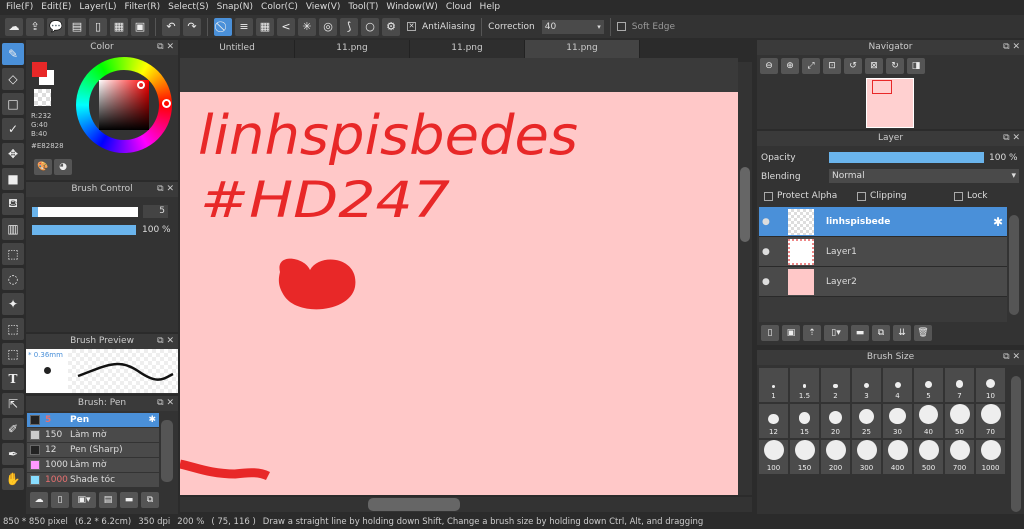 The width and height of the screenshot is (1024, 529). What do you see at coordinates (895, 66) in the screenshot?
I see `rotate-right-icon: ↻` at bounding box center [895, 66].